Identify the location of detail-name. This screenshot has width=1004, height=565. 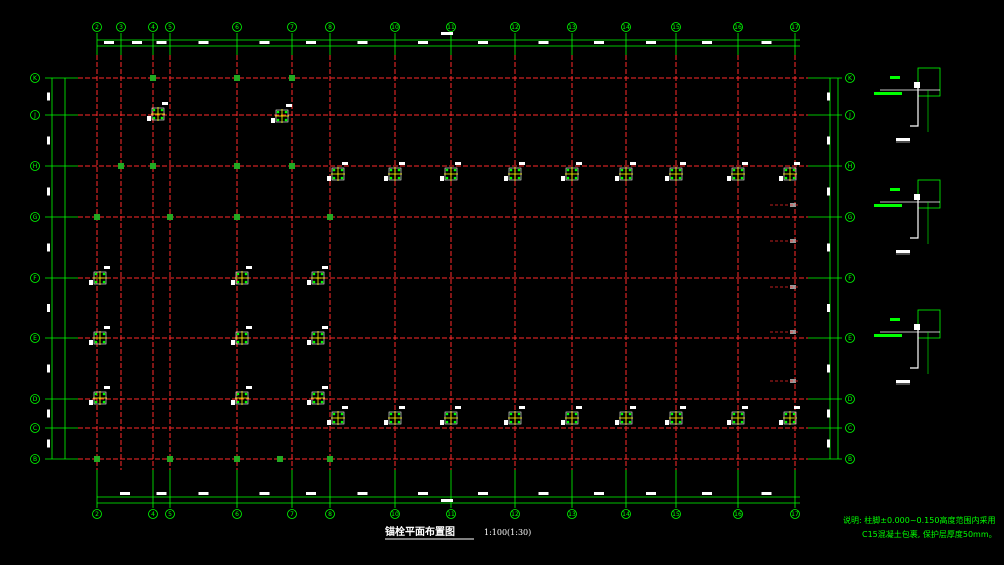
(903, 251).